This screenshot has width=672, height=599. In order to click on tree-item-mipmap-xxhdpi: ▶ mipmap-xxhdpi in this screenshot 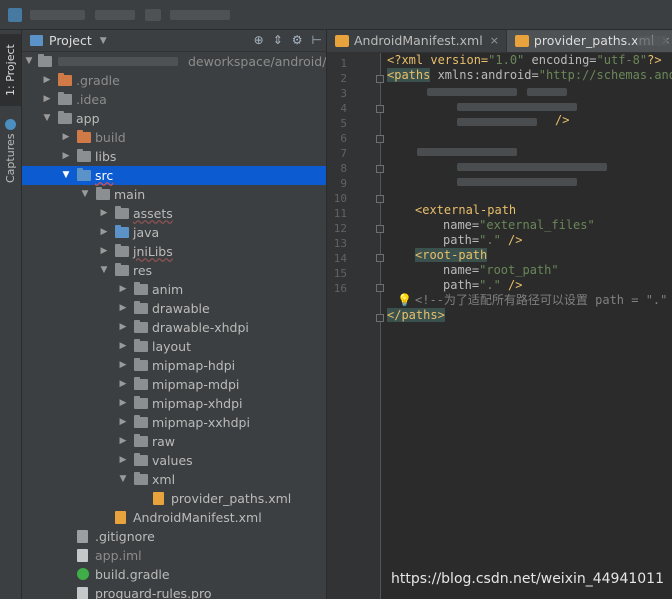, I will do `click(174, 422)`.